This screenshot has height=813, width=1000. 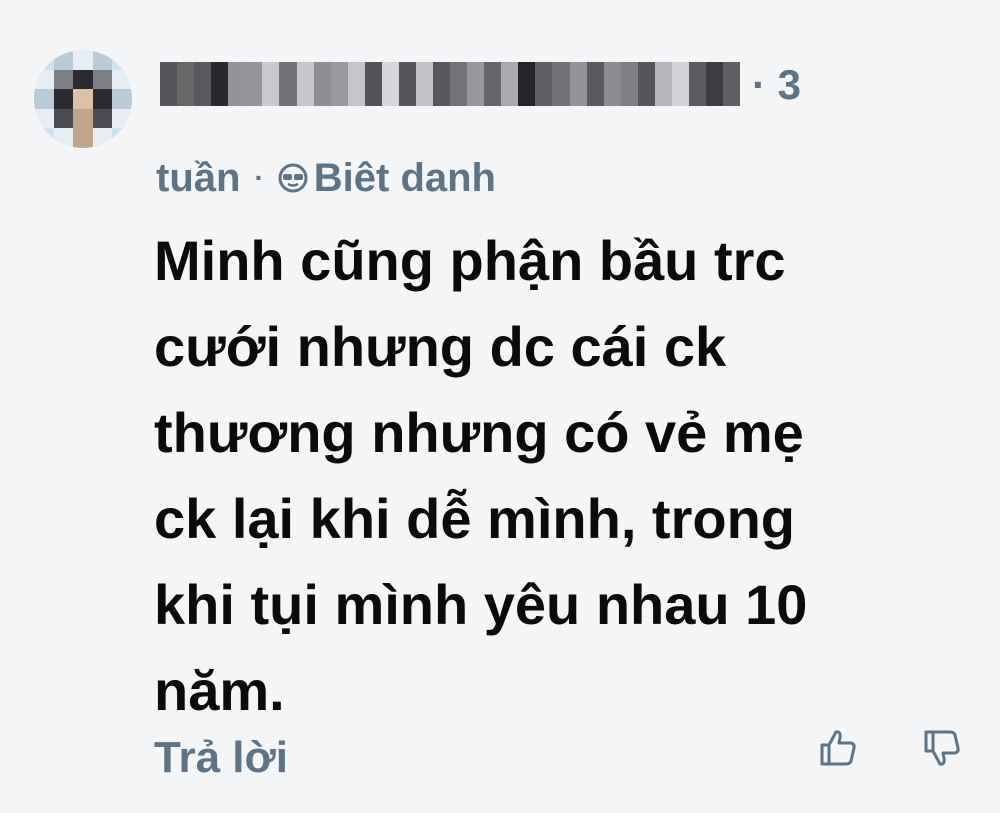 I want to click on author-name-blurred, so click(x=450, y=84).